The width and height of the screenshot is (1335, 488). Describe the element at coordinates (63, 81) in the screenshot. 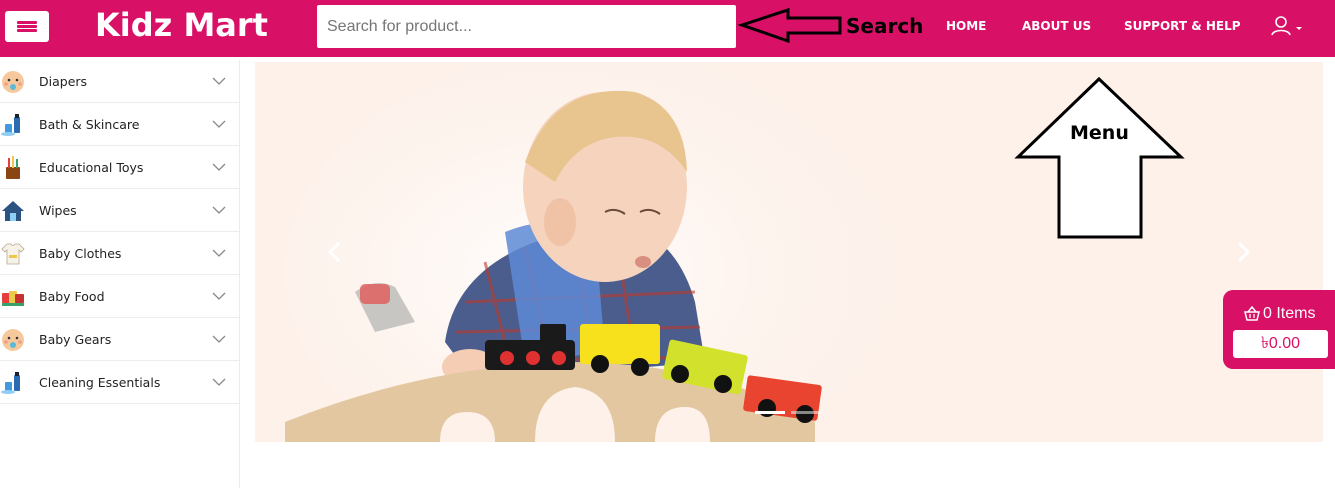

I see `category-label: Diapers` at that location.